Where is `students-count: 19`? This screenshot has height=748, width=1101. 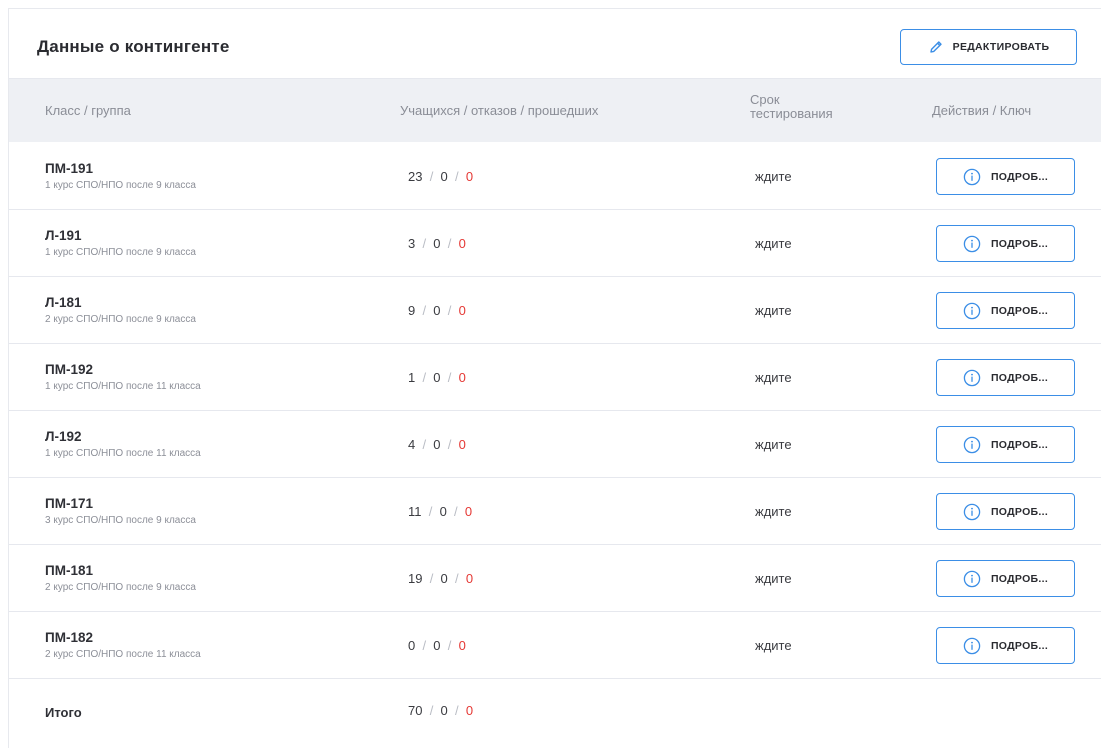 students-count: 19 is located at coordinates (415, 578).